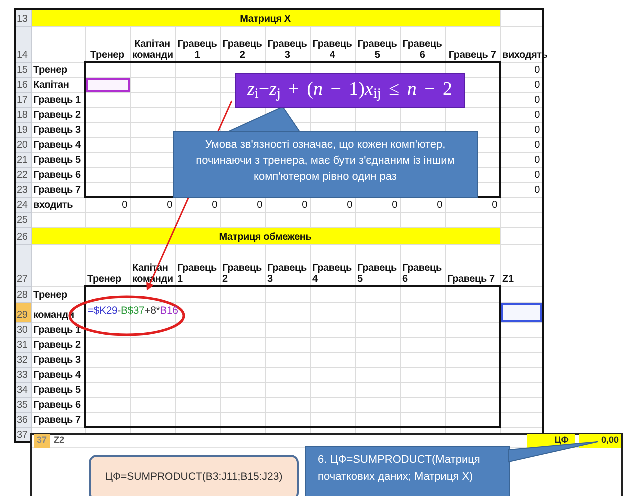 This screenshot has width=623, height=496. What do you see at coordinates (22, 70) in the screenshot?
I see `row-number: 15` at bounding box center [22, 70].